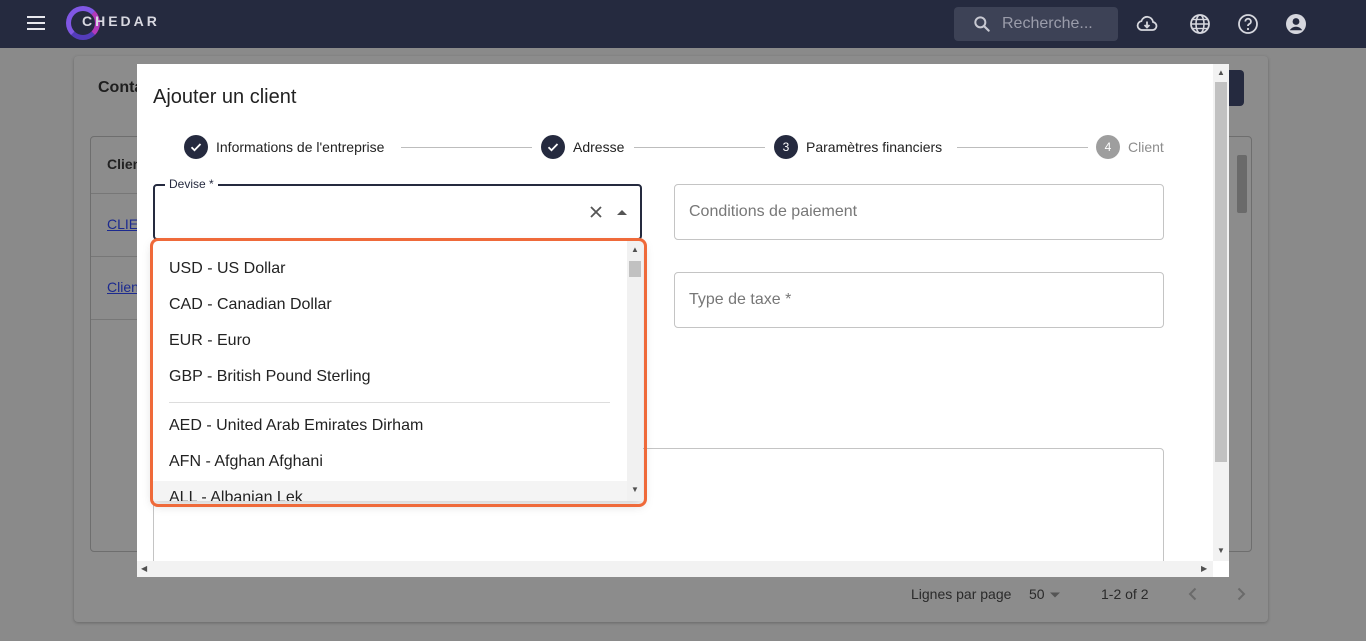 This screenshot has height=641, width=1366. I want to click on chevron-up-icon, so click(622, 212).